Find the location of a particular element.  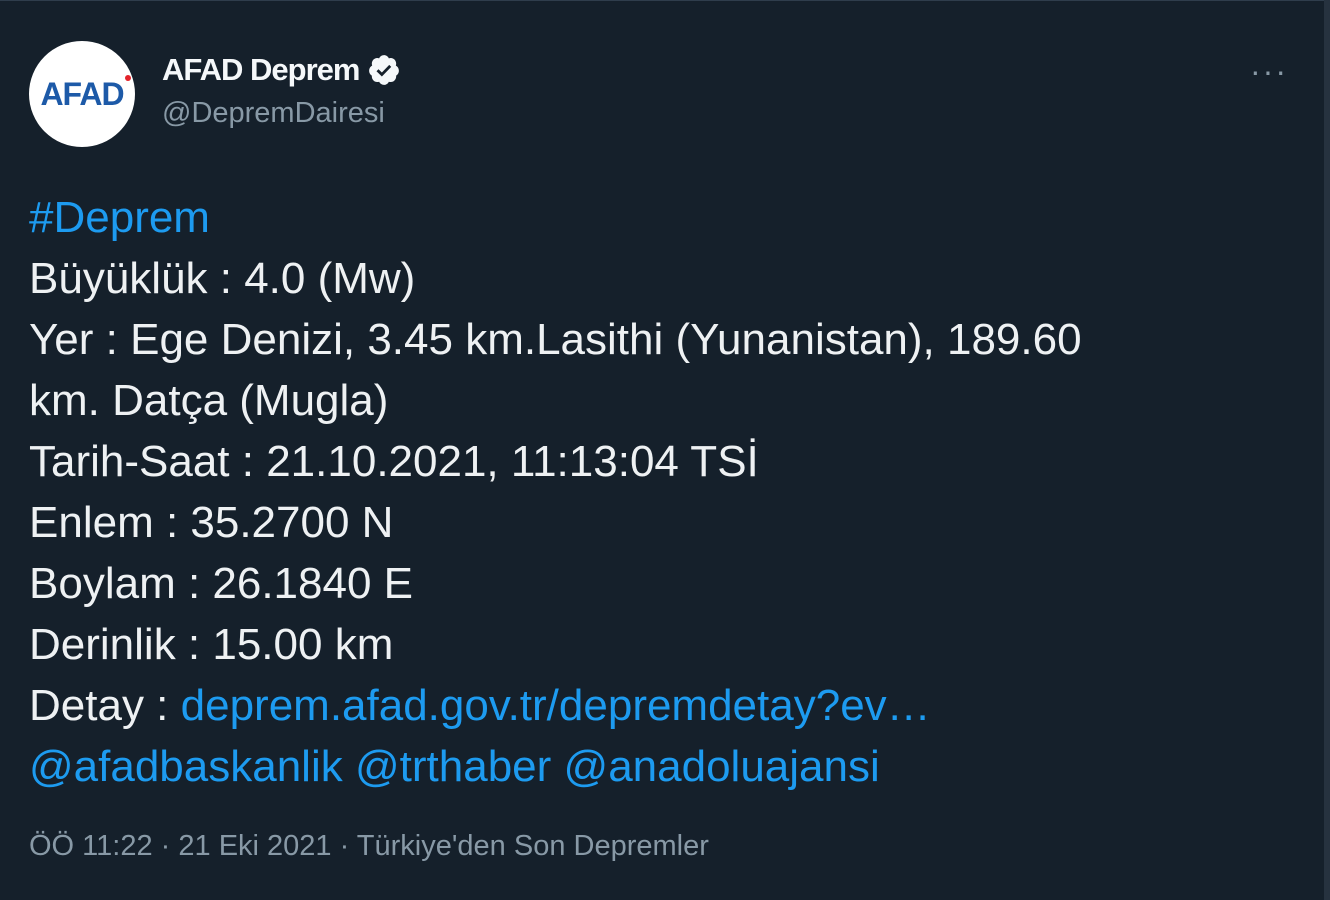

tweet-date: 21 Eki 2021 is located at coordinates (254, 846).